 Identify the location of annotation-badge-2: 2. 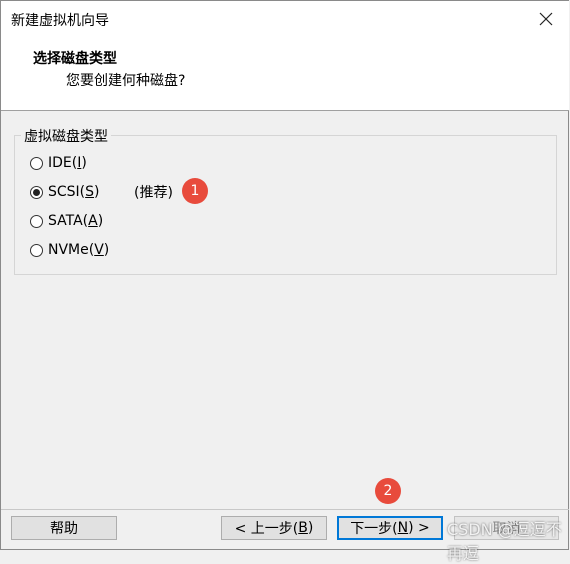
(388, 491).